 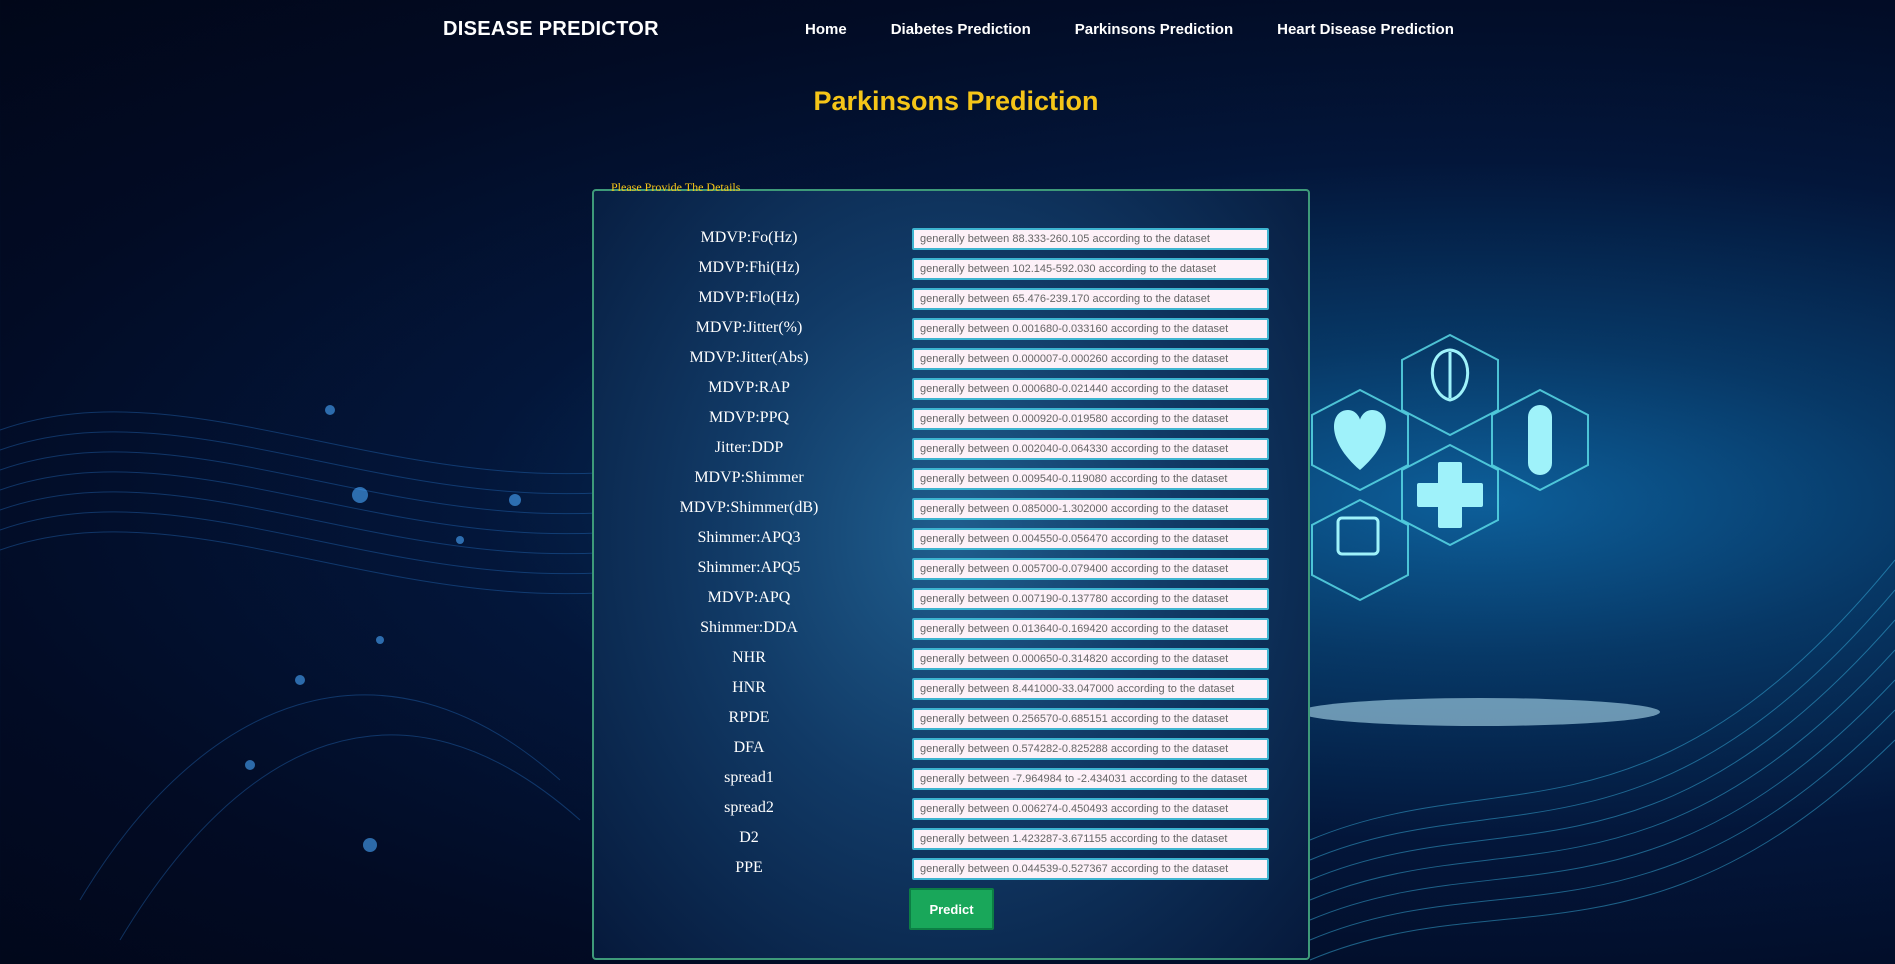 I want to click on fieldset-legend: Please Provide The Details, so click(x=676, y=187).